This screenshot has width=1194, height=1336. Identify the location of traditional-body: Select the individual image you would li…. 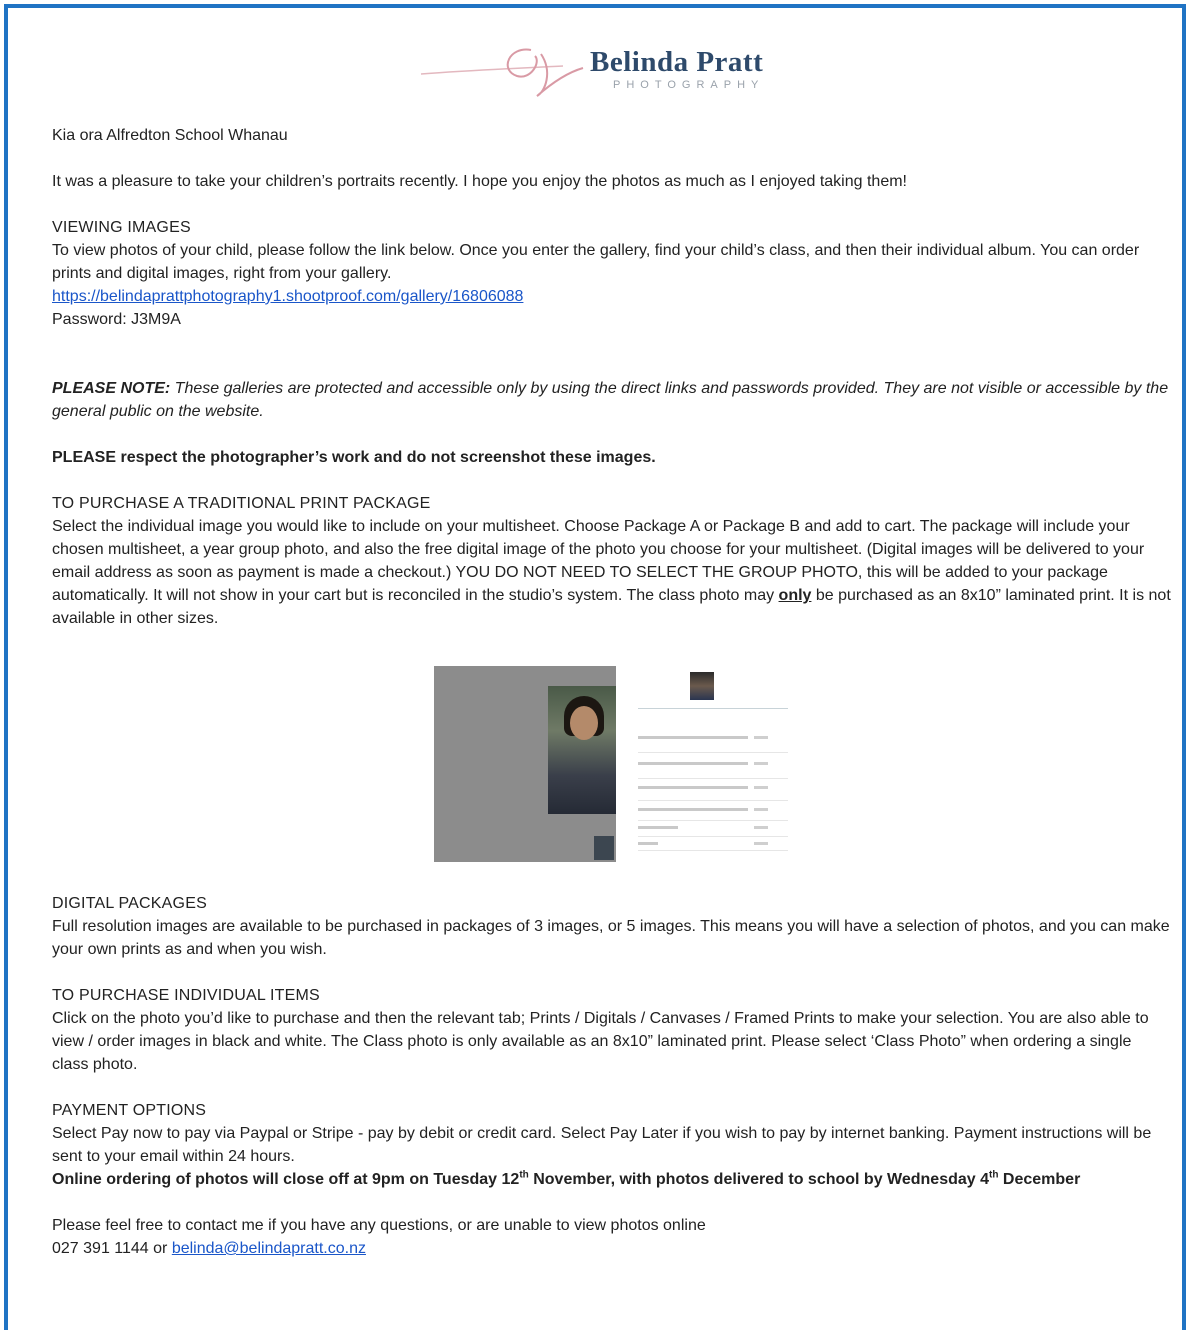
(612, 572).